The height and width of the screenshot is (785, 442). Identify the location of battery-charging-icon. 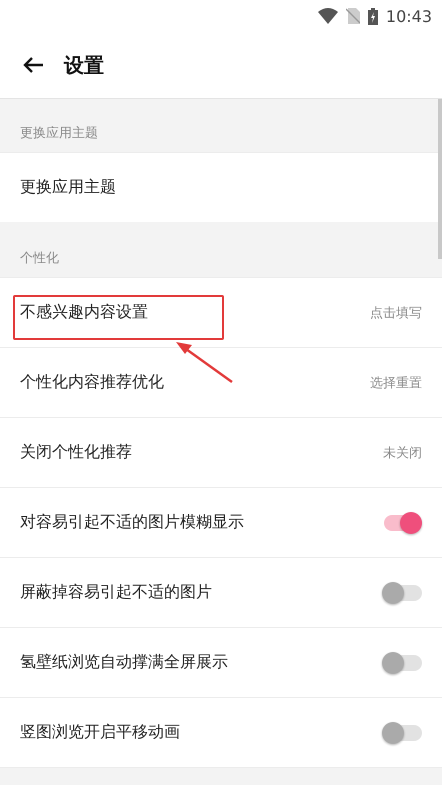
(373, 16).